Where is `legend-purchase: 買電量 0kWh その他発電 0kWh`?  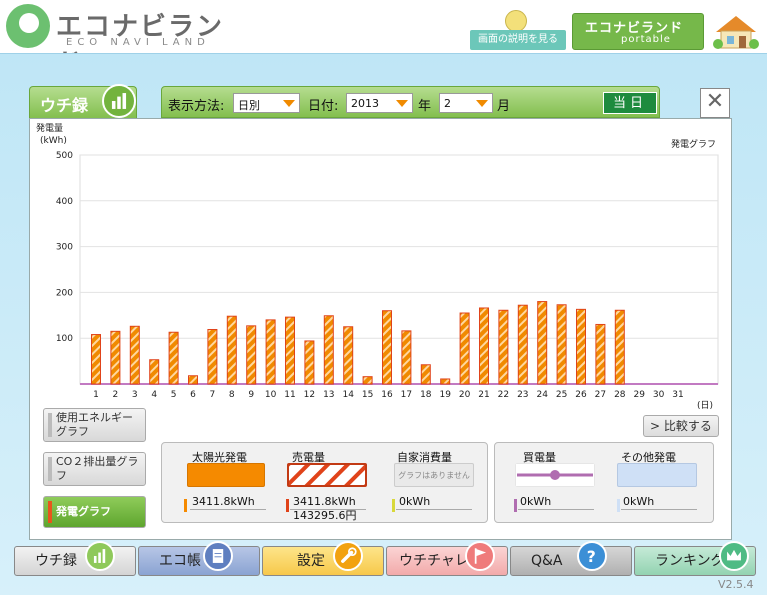
legend-purchase: 買電量 0kWh その他発電 0kWh is located at coordinates (604, 482).